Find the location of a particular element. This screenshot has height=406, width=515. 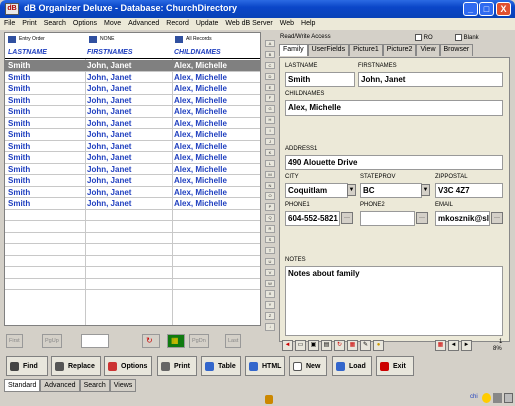

menu-search: Search is located at coordinates (54, 24).